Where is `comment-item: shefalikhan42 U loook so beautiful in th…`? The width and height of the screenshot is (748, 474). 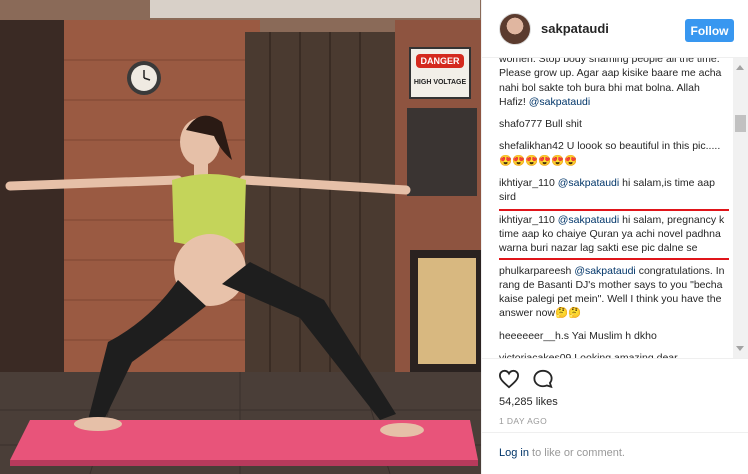
comment-item: shefalikhan42 U loook so beautiful in th… is located at coordinates (614, 153).